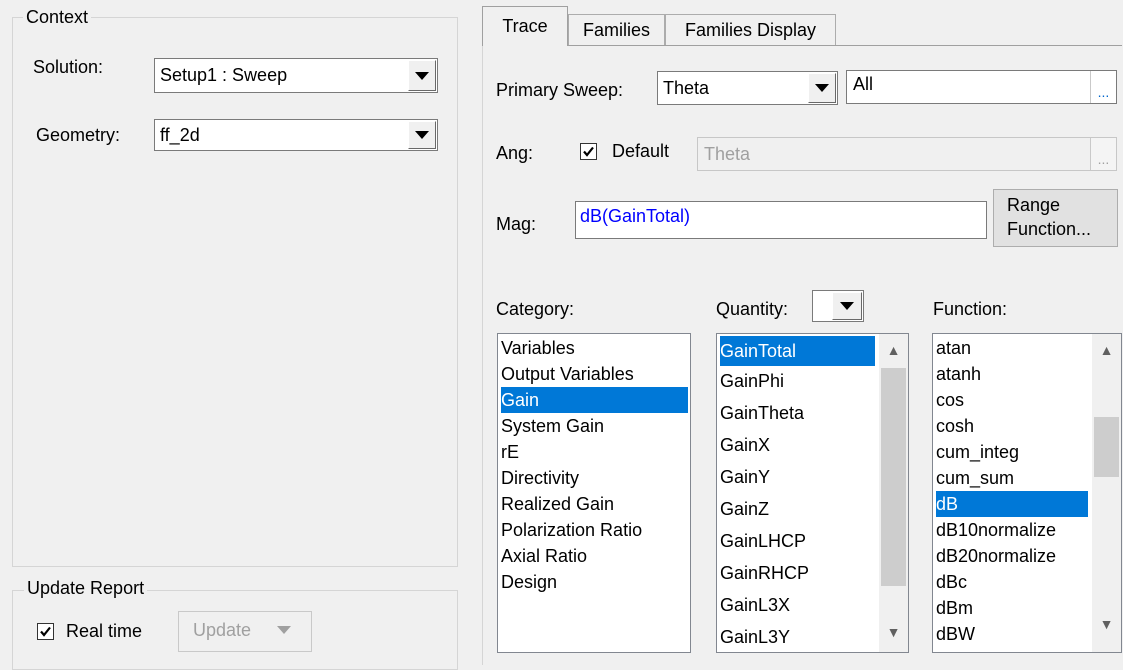 The height and width of the screenshot is (670, 1123). I want to click on list-item: Output Variables, so click(594, 374).